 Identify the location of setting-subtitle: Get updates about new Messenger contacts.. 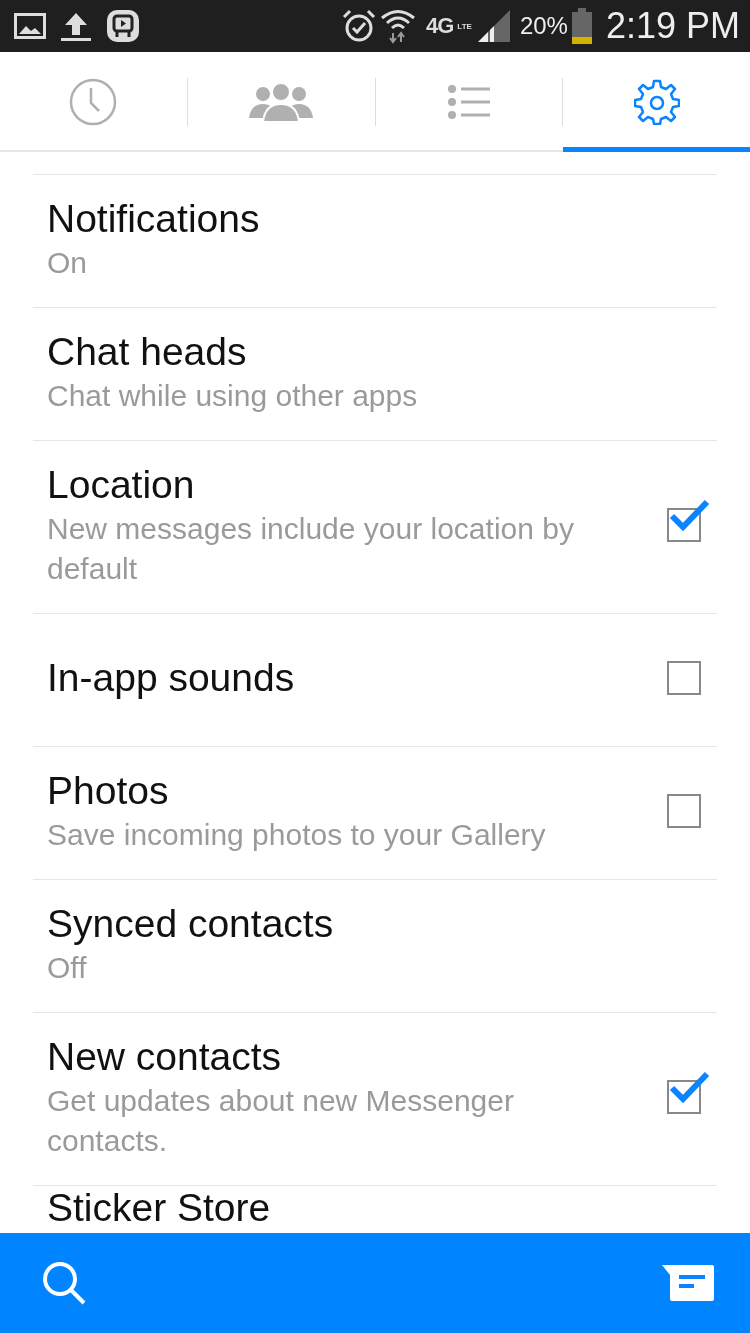
(281, 1121).